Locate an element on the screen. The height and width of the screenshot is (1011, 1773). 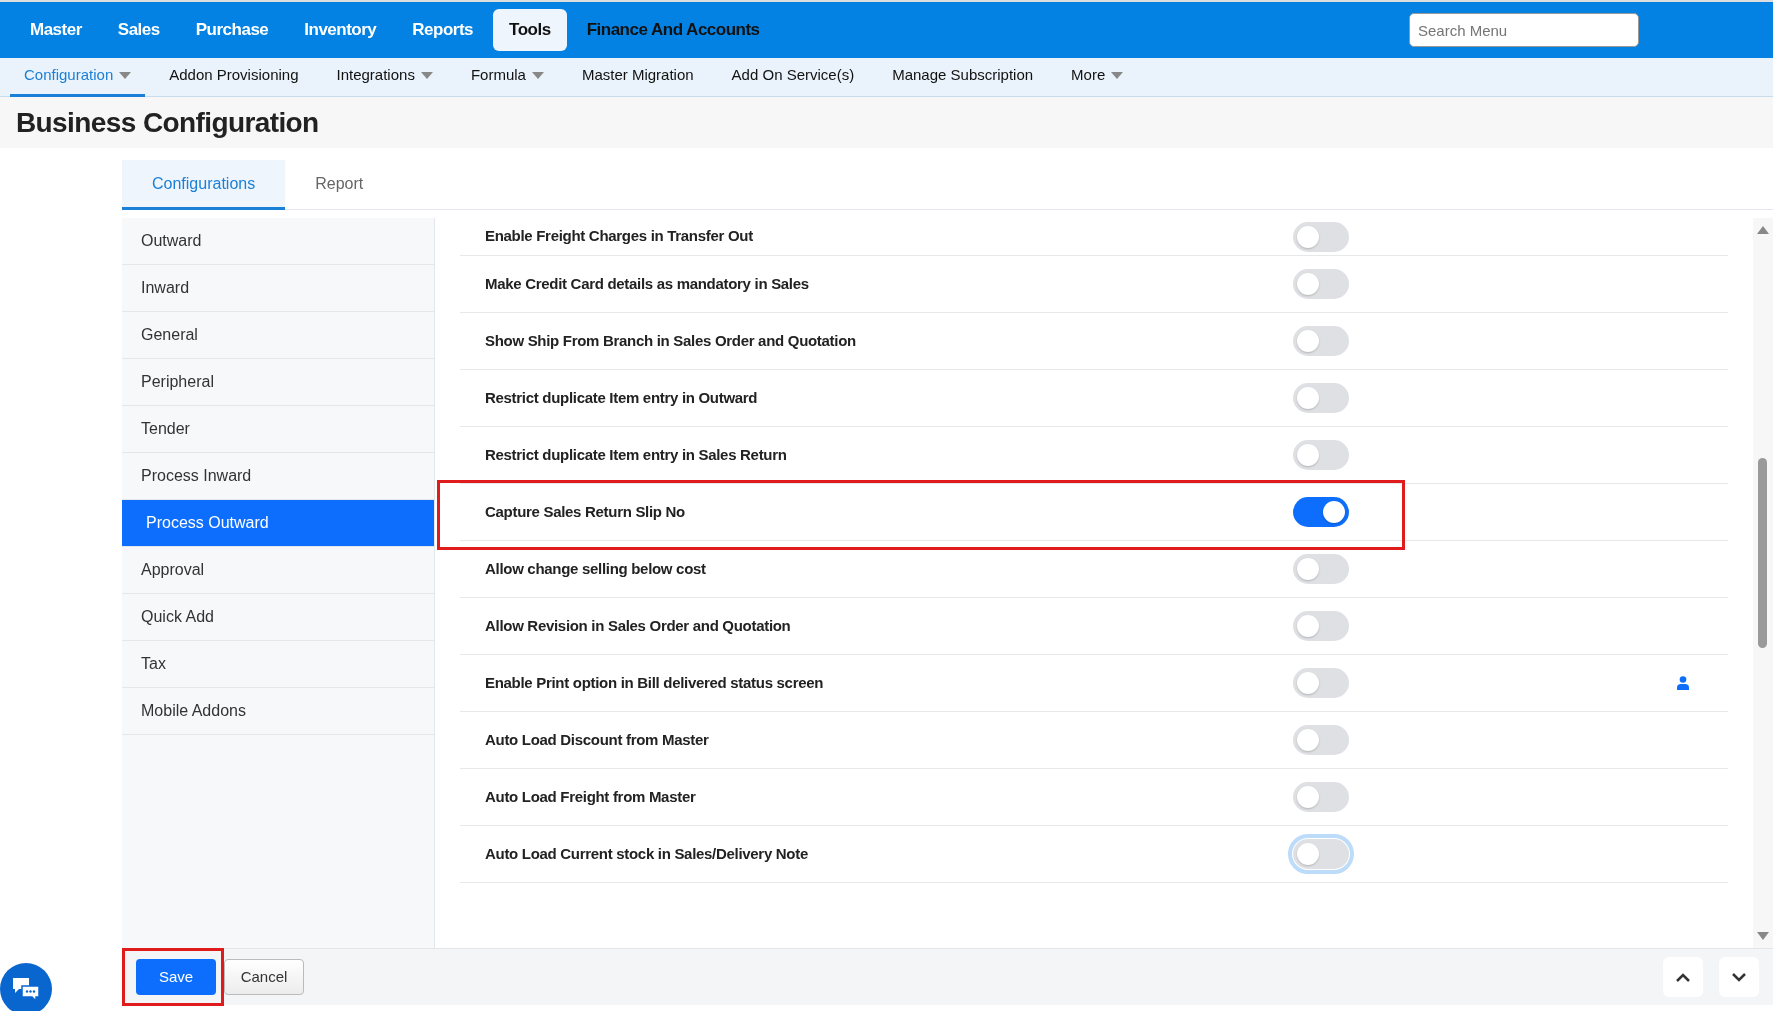
nav-tab: Reports is located at coordinates (443, 30).